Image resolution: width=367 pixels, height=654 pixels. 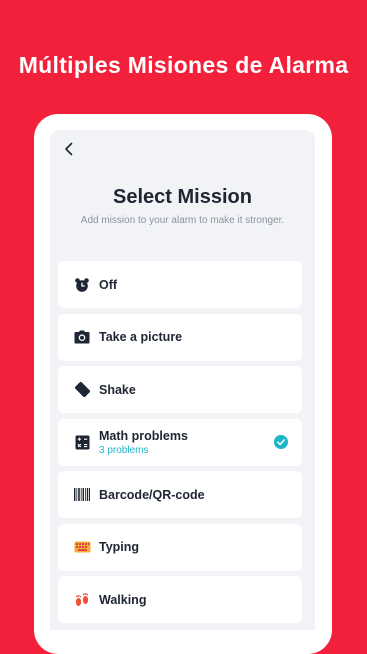 I want to click on calculator-icon, so click(x=82, y=442).